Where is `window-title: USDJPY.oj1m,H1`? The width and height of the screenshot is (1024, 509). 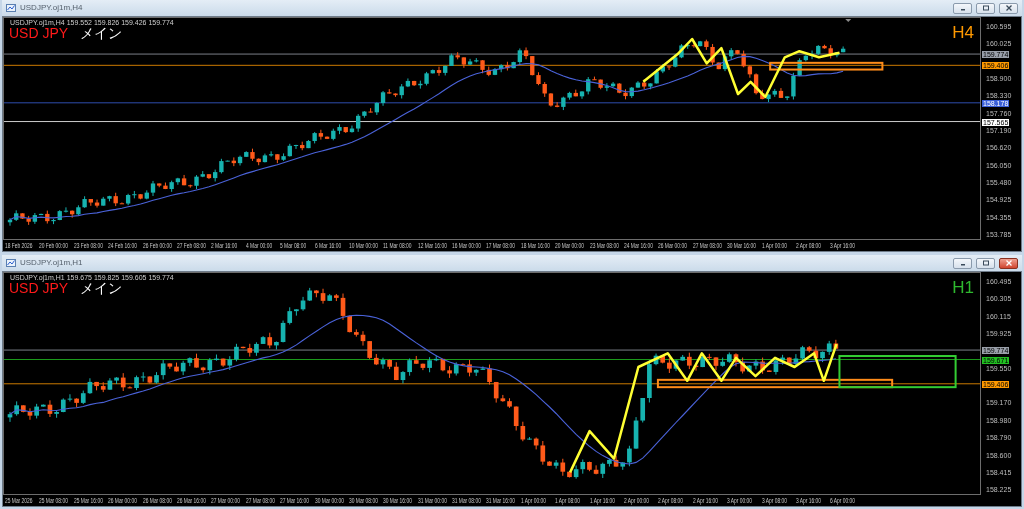
window-title: USDJPY.oj1m,H1 is located at coordinates (52, 263).